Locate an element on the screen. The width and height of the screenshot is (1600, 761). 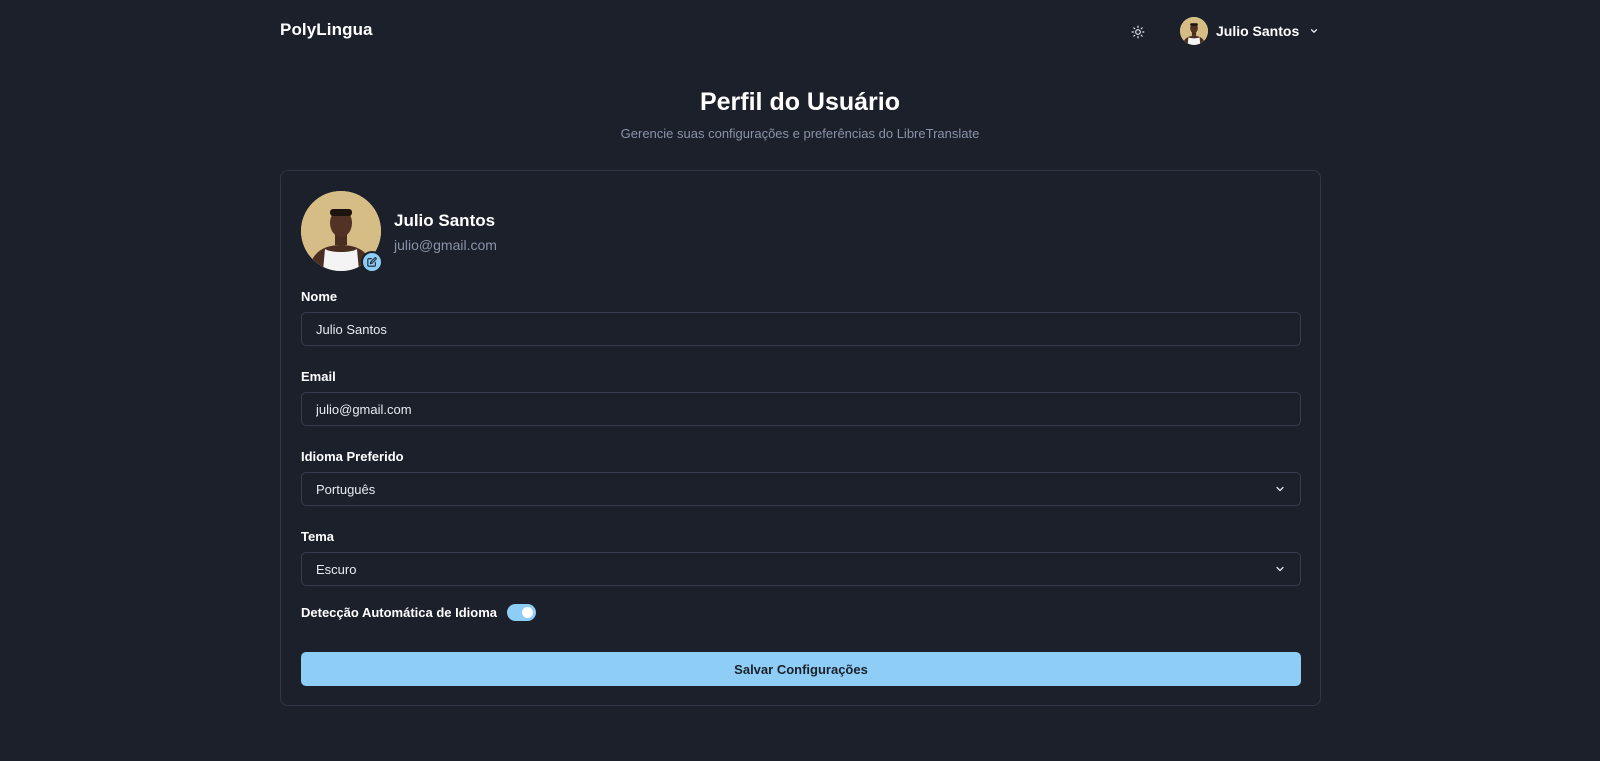
profile-email: julio@gmail.com is located at coordinates (445, 245).